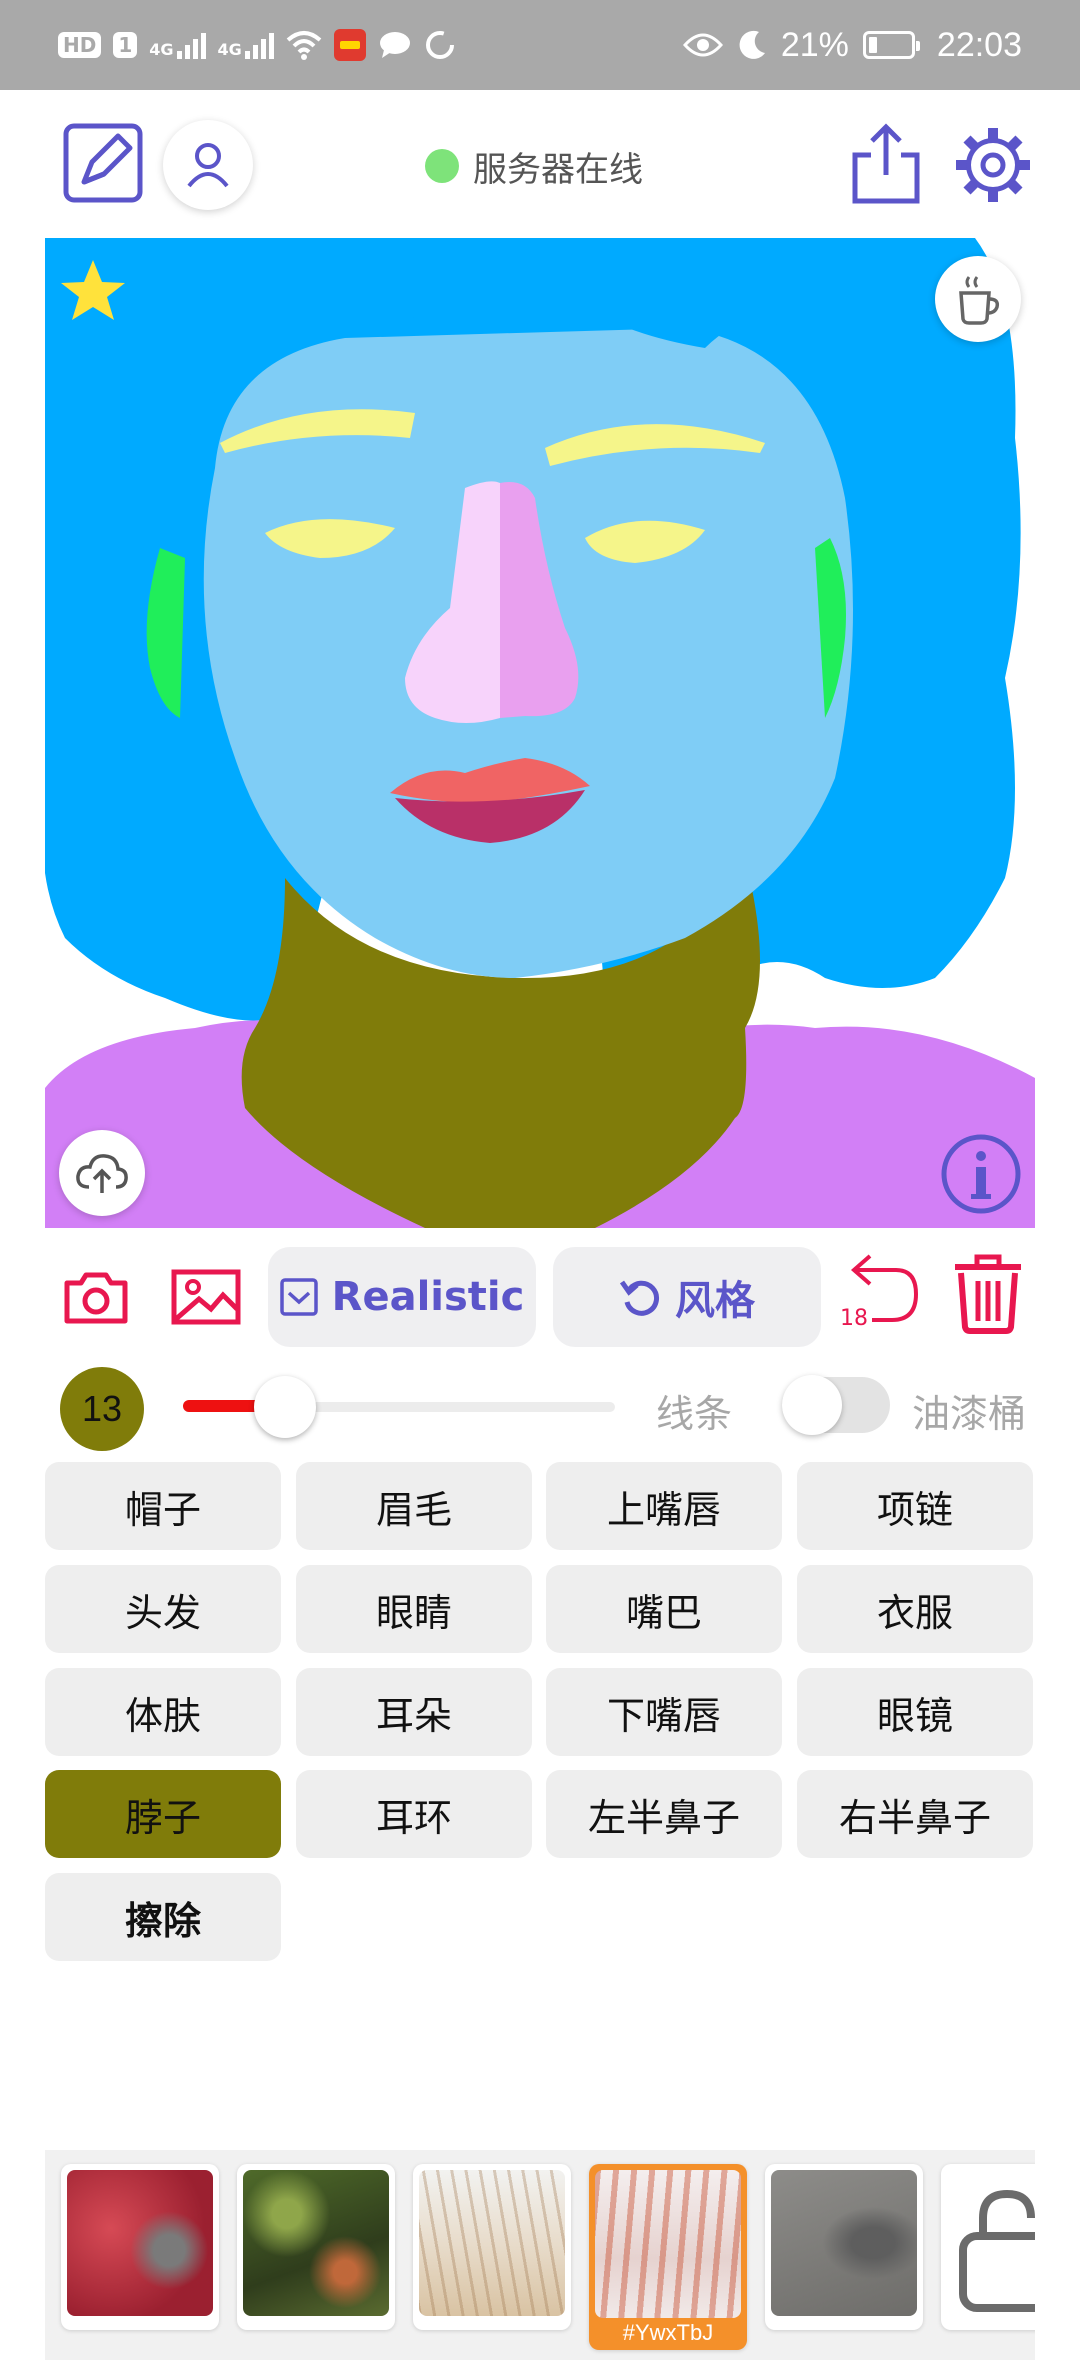 This screenshot has width=1080, height=2375. Describe the element at coordinates (814, 44) in the screenshot. I see `battery-percent: 21%` at that location.